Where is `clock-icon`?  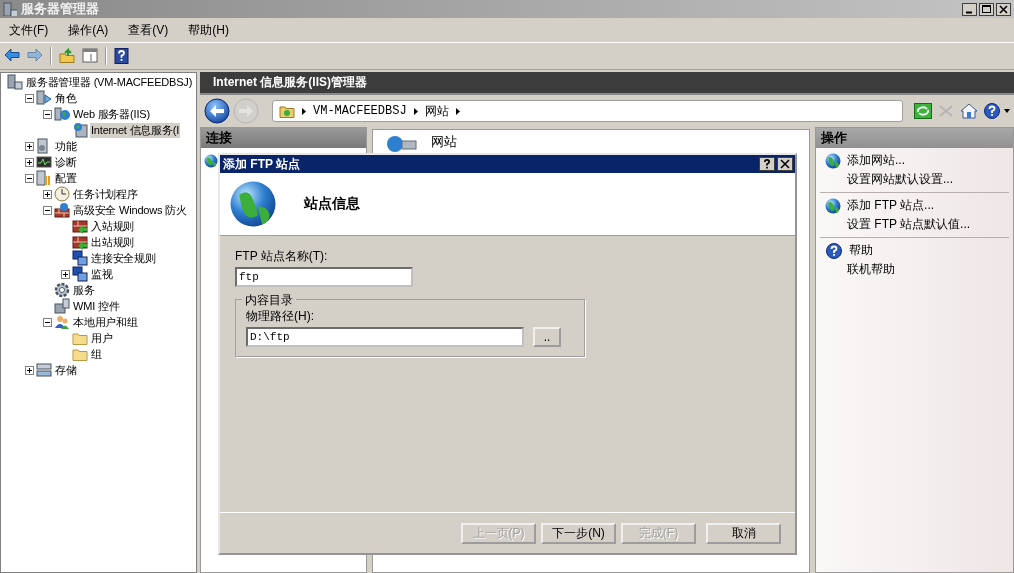
clock-icon is located at coordinates (62, 194).